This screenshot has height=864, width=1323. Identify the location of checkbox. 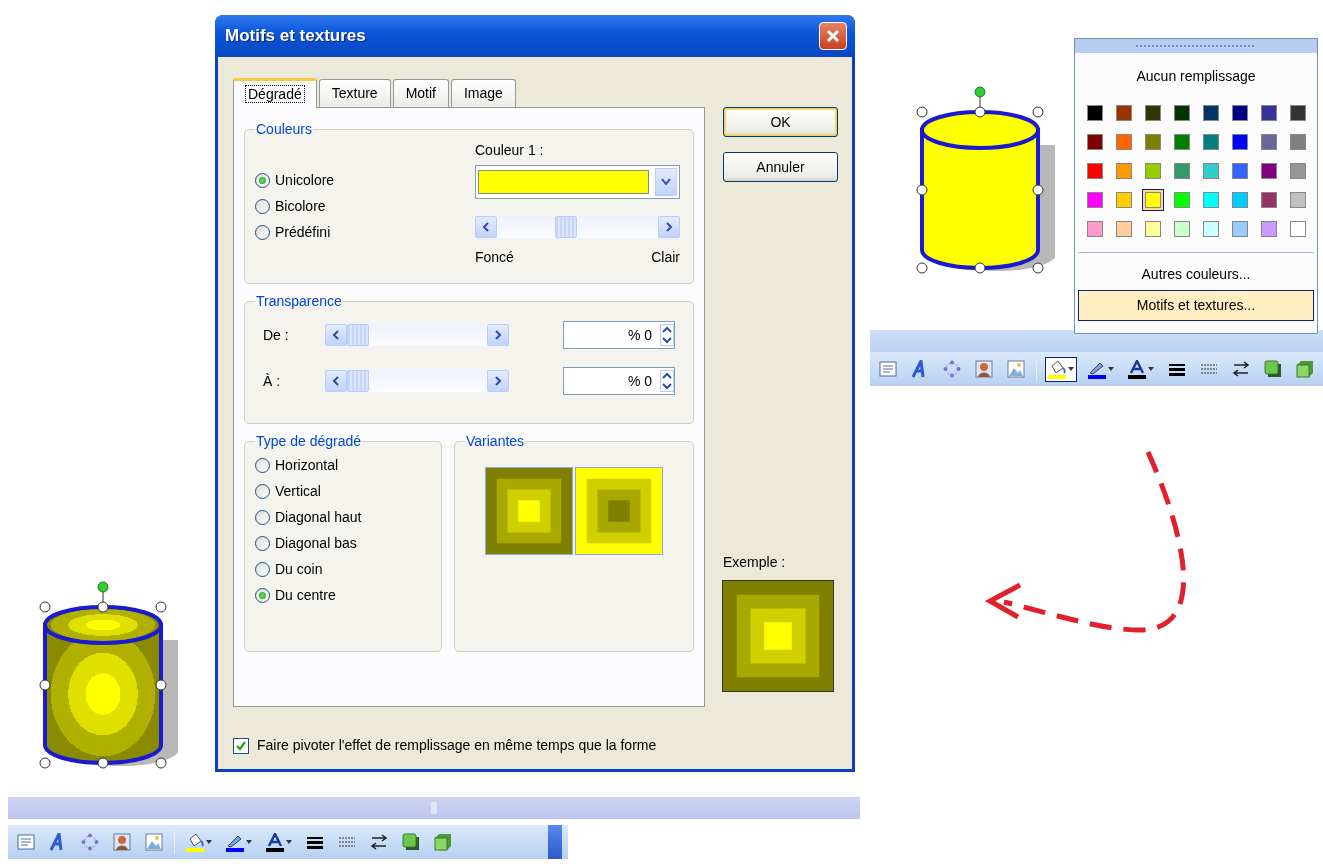
(241, 745).